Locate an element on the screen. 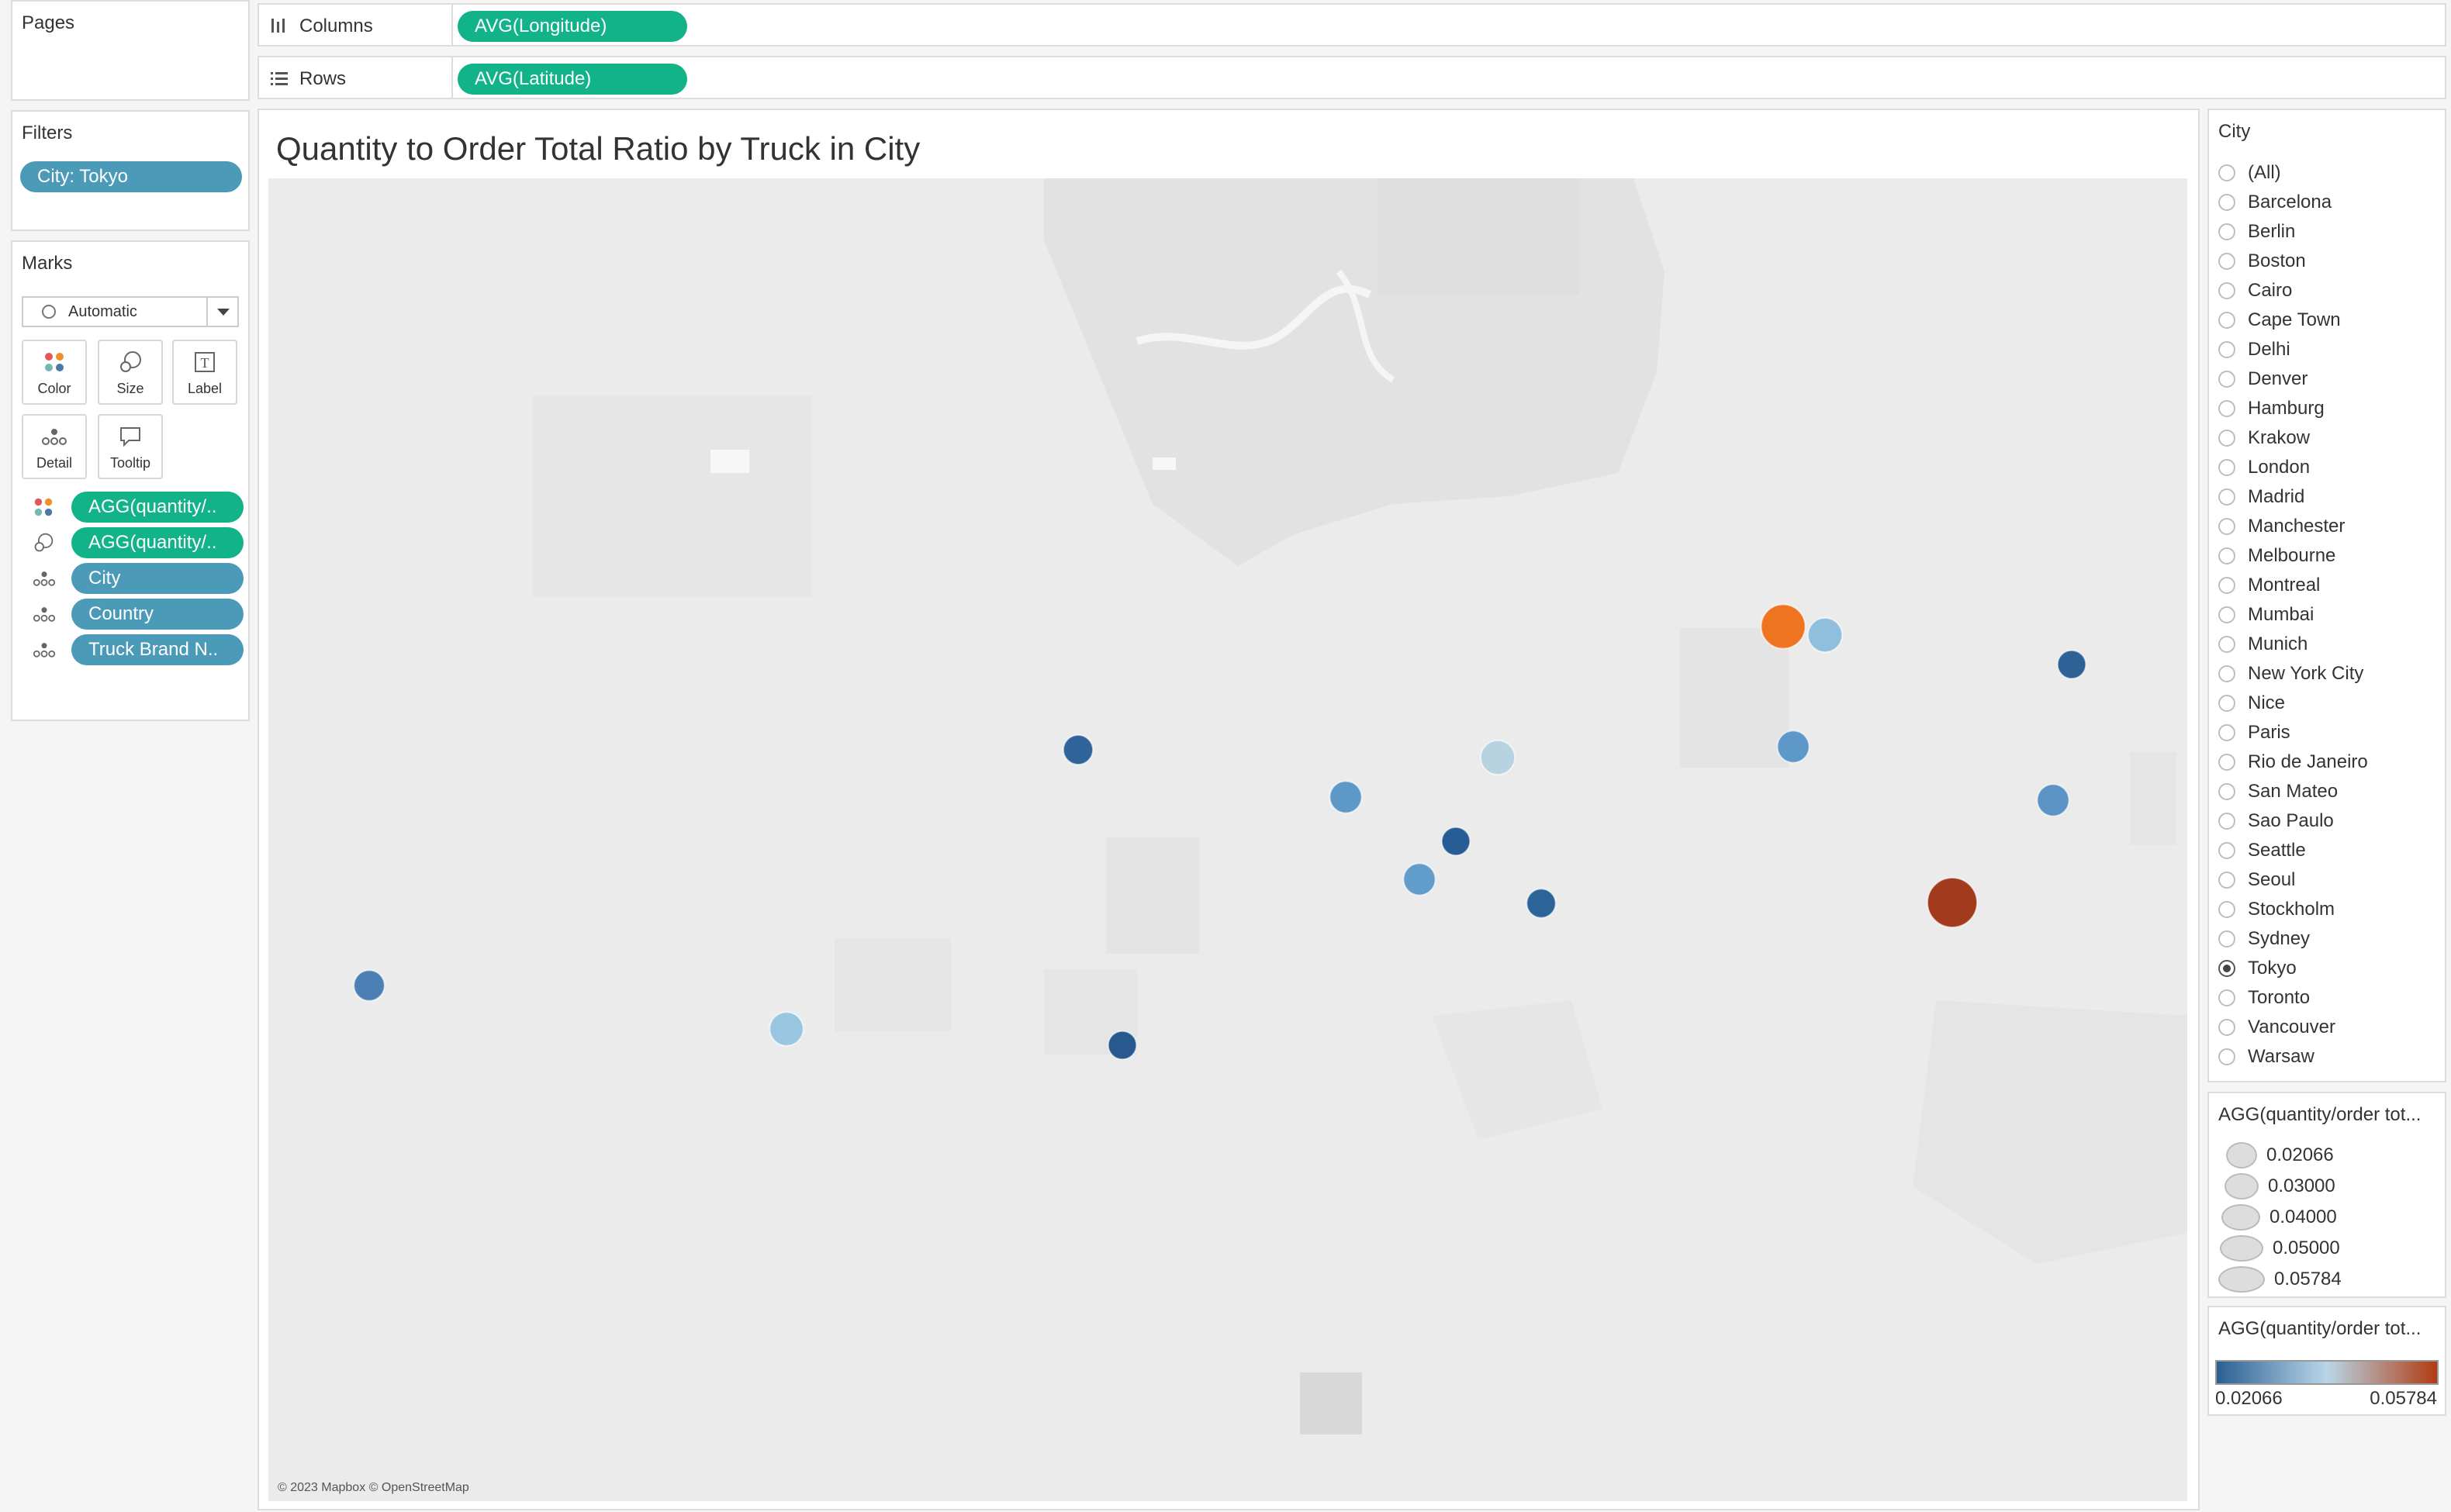 This screenshot has width=2451, height=1512. city-option: San Mateo is located at coordinates (2278, 791).